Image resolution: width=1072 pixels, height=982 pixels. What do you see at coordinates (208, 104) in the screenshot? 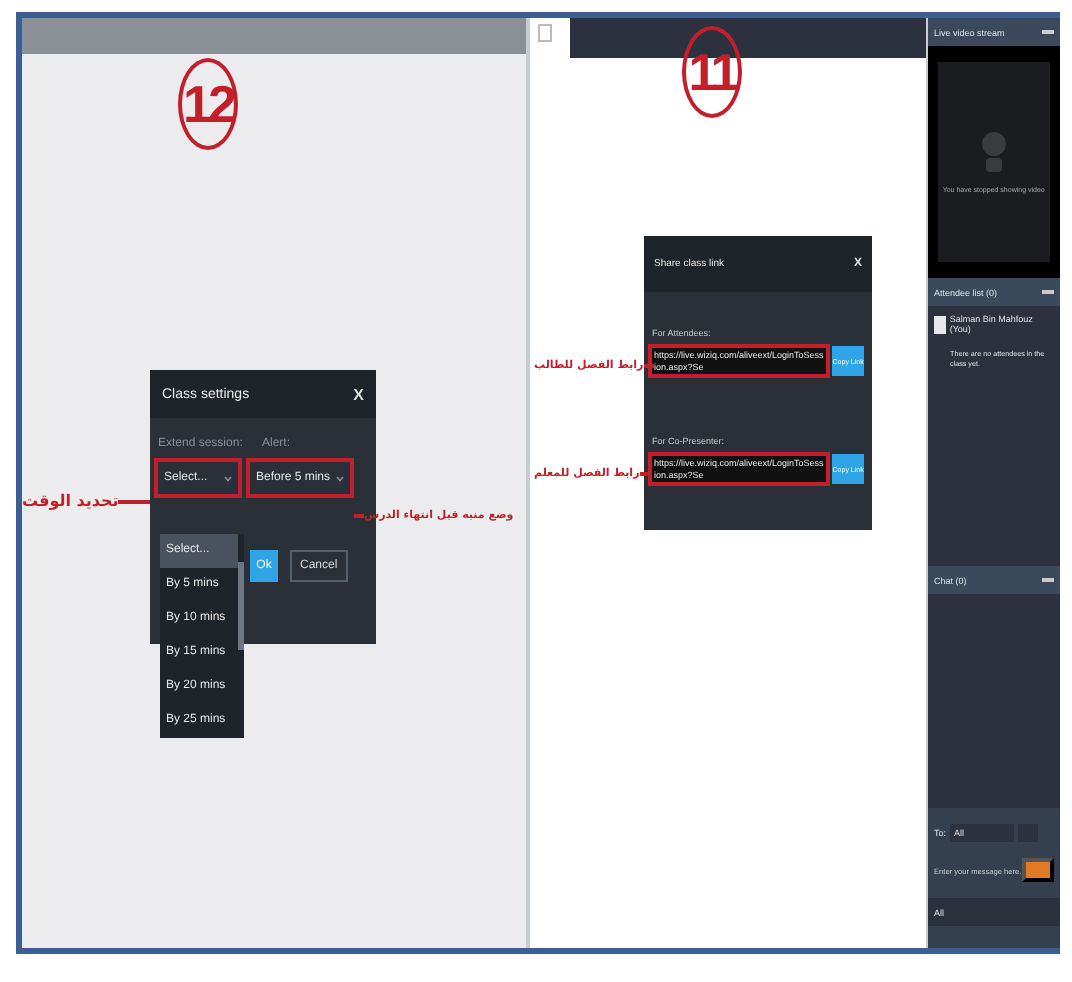
I see `step-number: 12` at bounding box center [208, 104].